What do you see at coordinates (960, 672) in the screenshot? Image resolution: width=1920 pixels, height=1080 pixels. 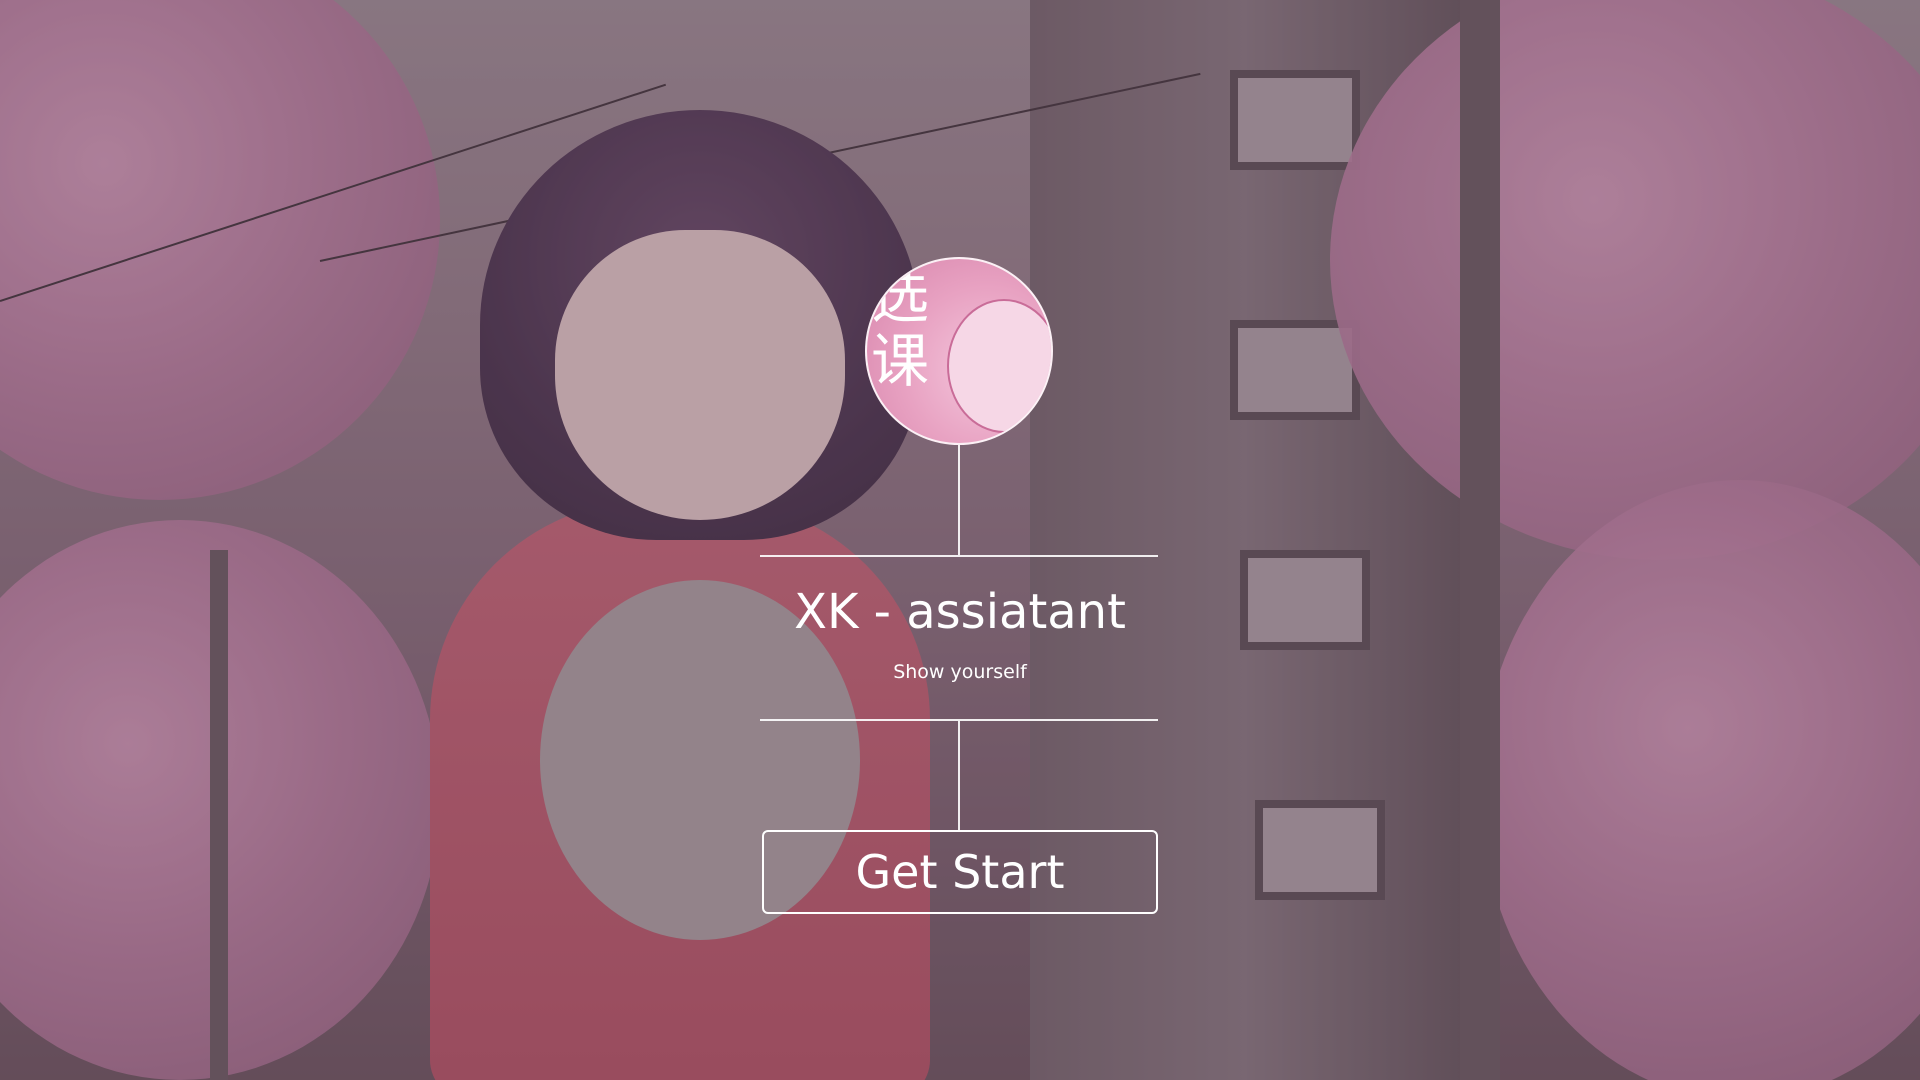 I see `page-subtitle: Show yourself` at bounding box center [960, 672].